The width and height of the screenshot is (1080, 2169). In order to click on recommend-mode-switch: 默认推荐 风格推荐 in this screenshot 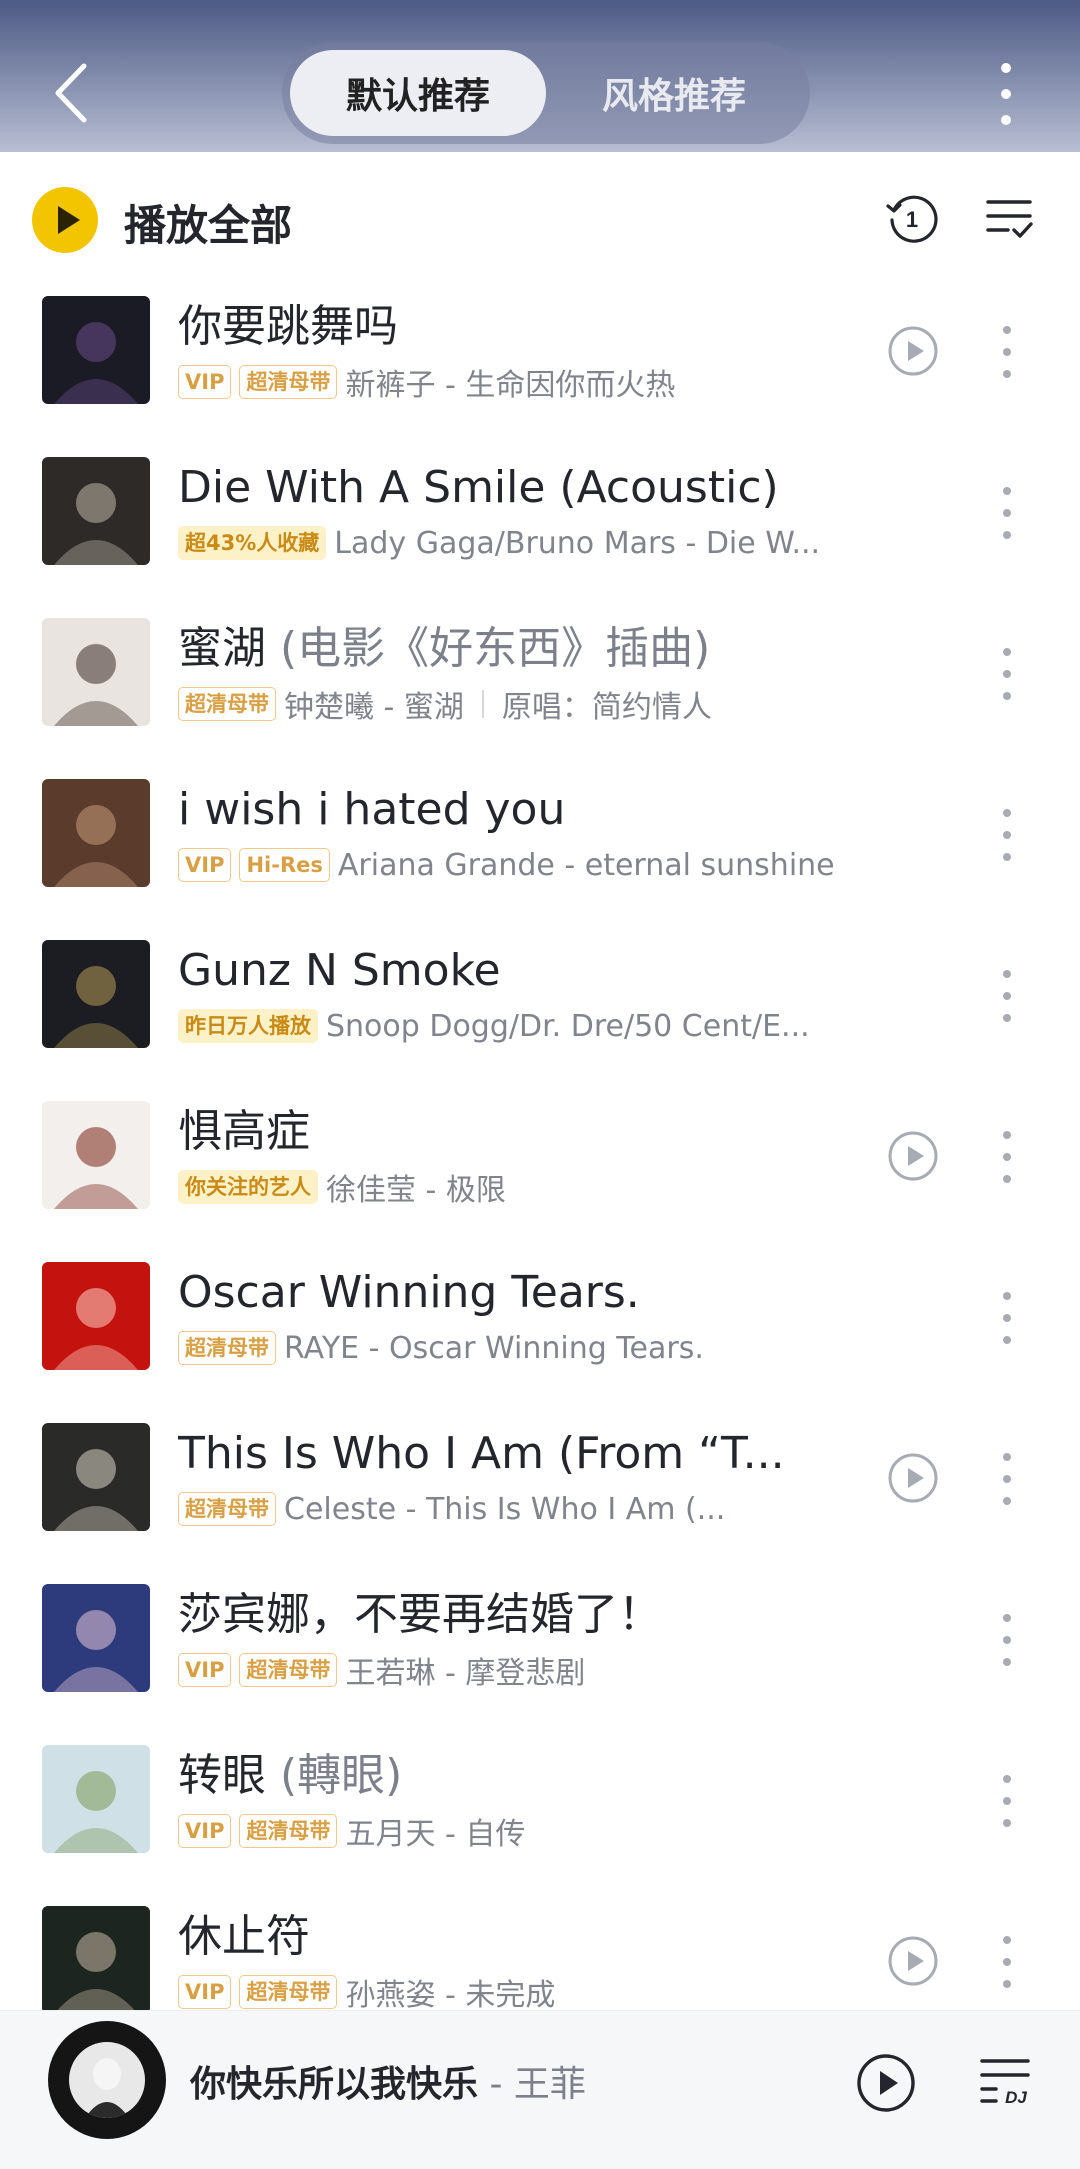, I will do `click(546, 93)`.